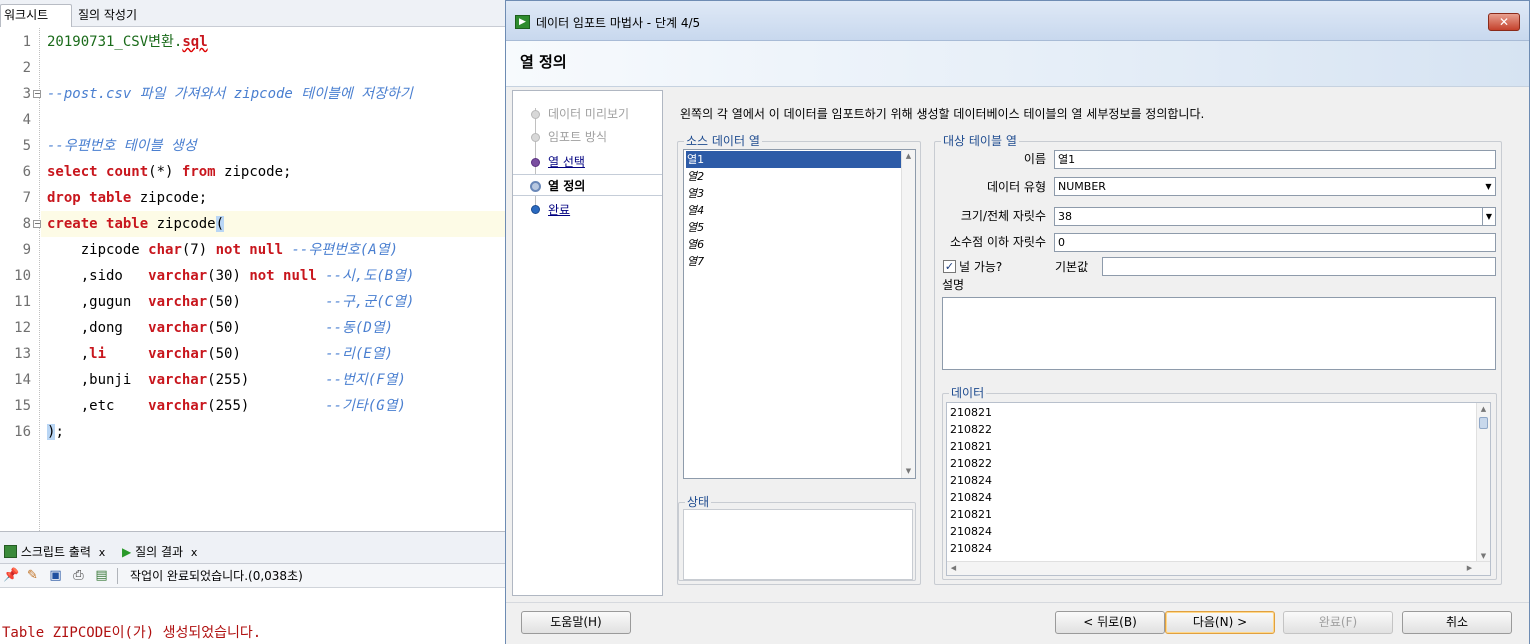 Image resolution: width=1530 pixels, height=644 pixels. I want to click on play-icon: ▶, so click(127, 552).